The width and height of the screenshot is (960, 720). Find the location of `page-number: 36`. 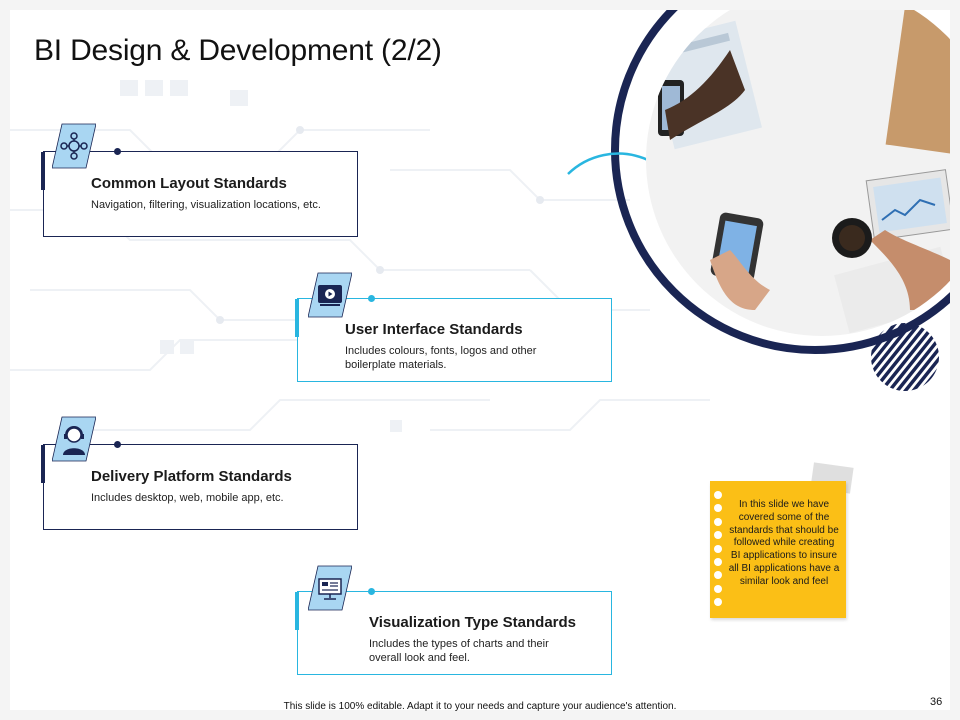

page-number: 36 is located at coordinates (936, 702).